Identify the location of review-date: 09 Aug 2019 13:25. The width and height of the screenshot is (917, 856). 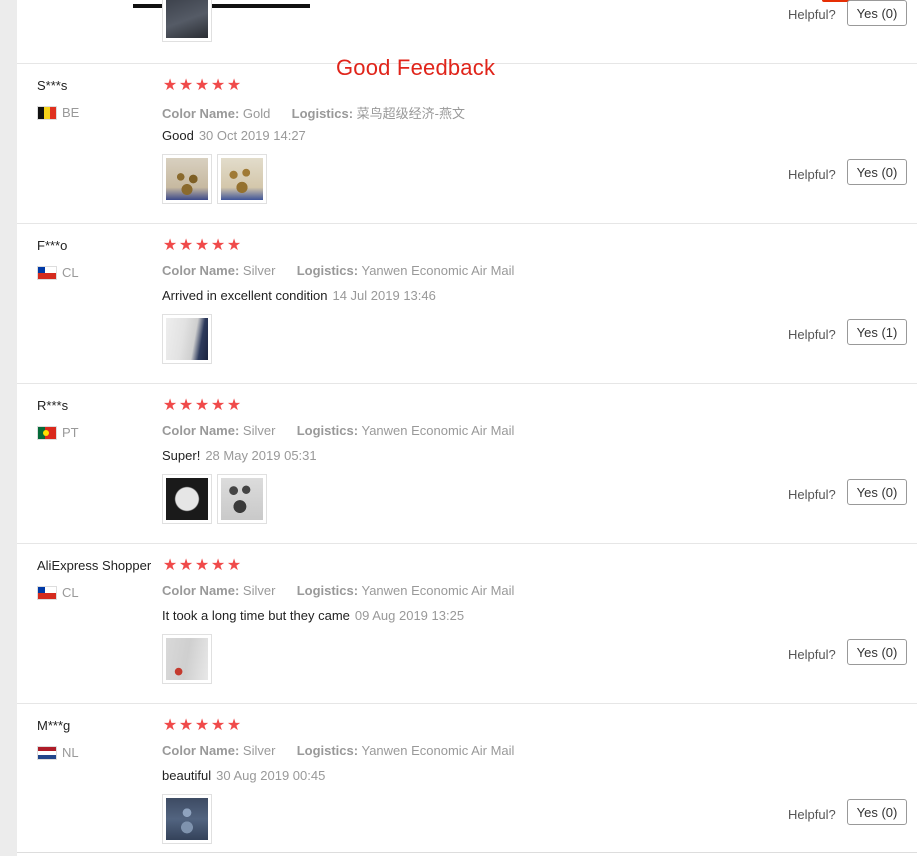
(409, 615).